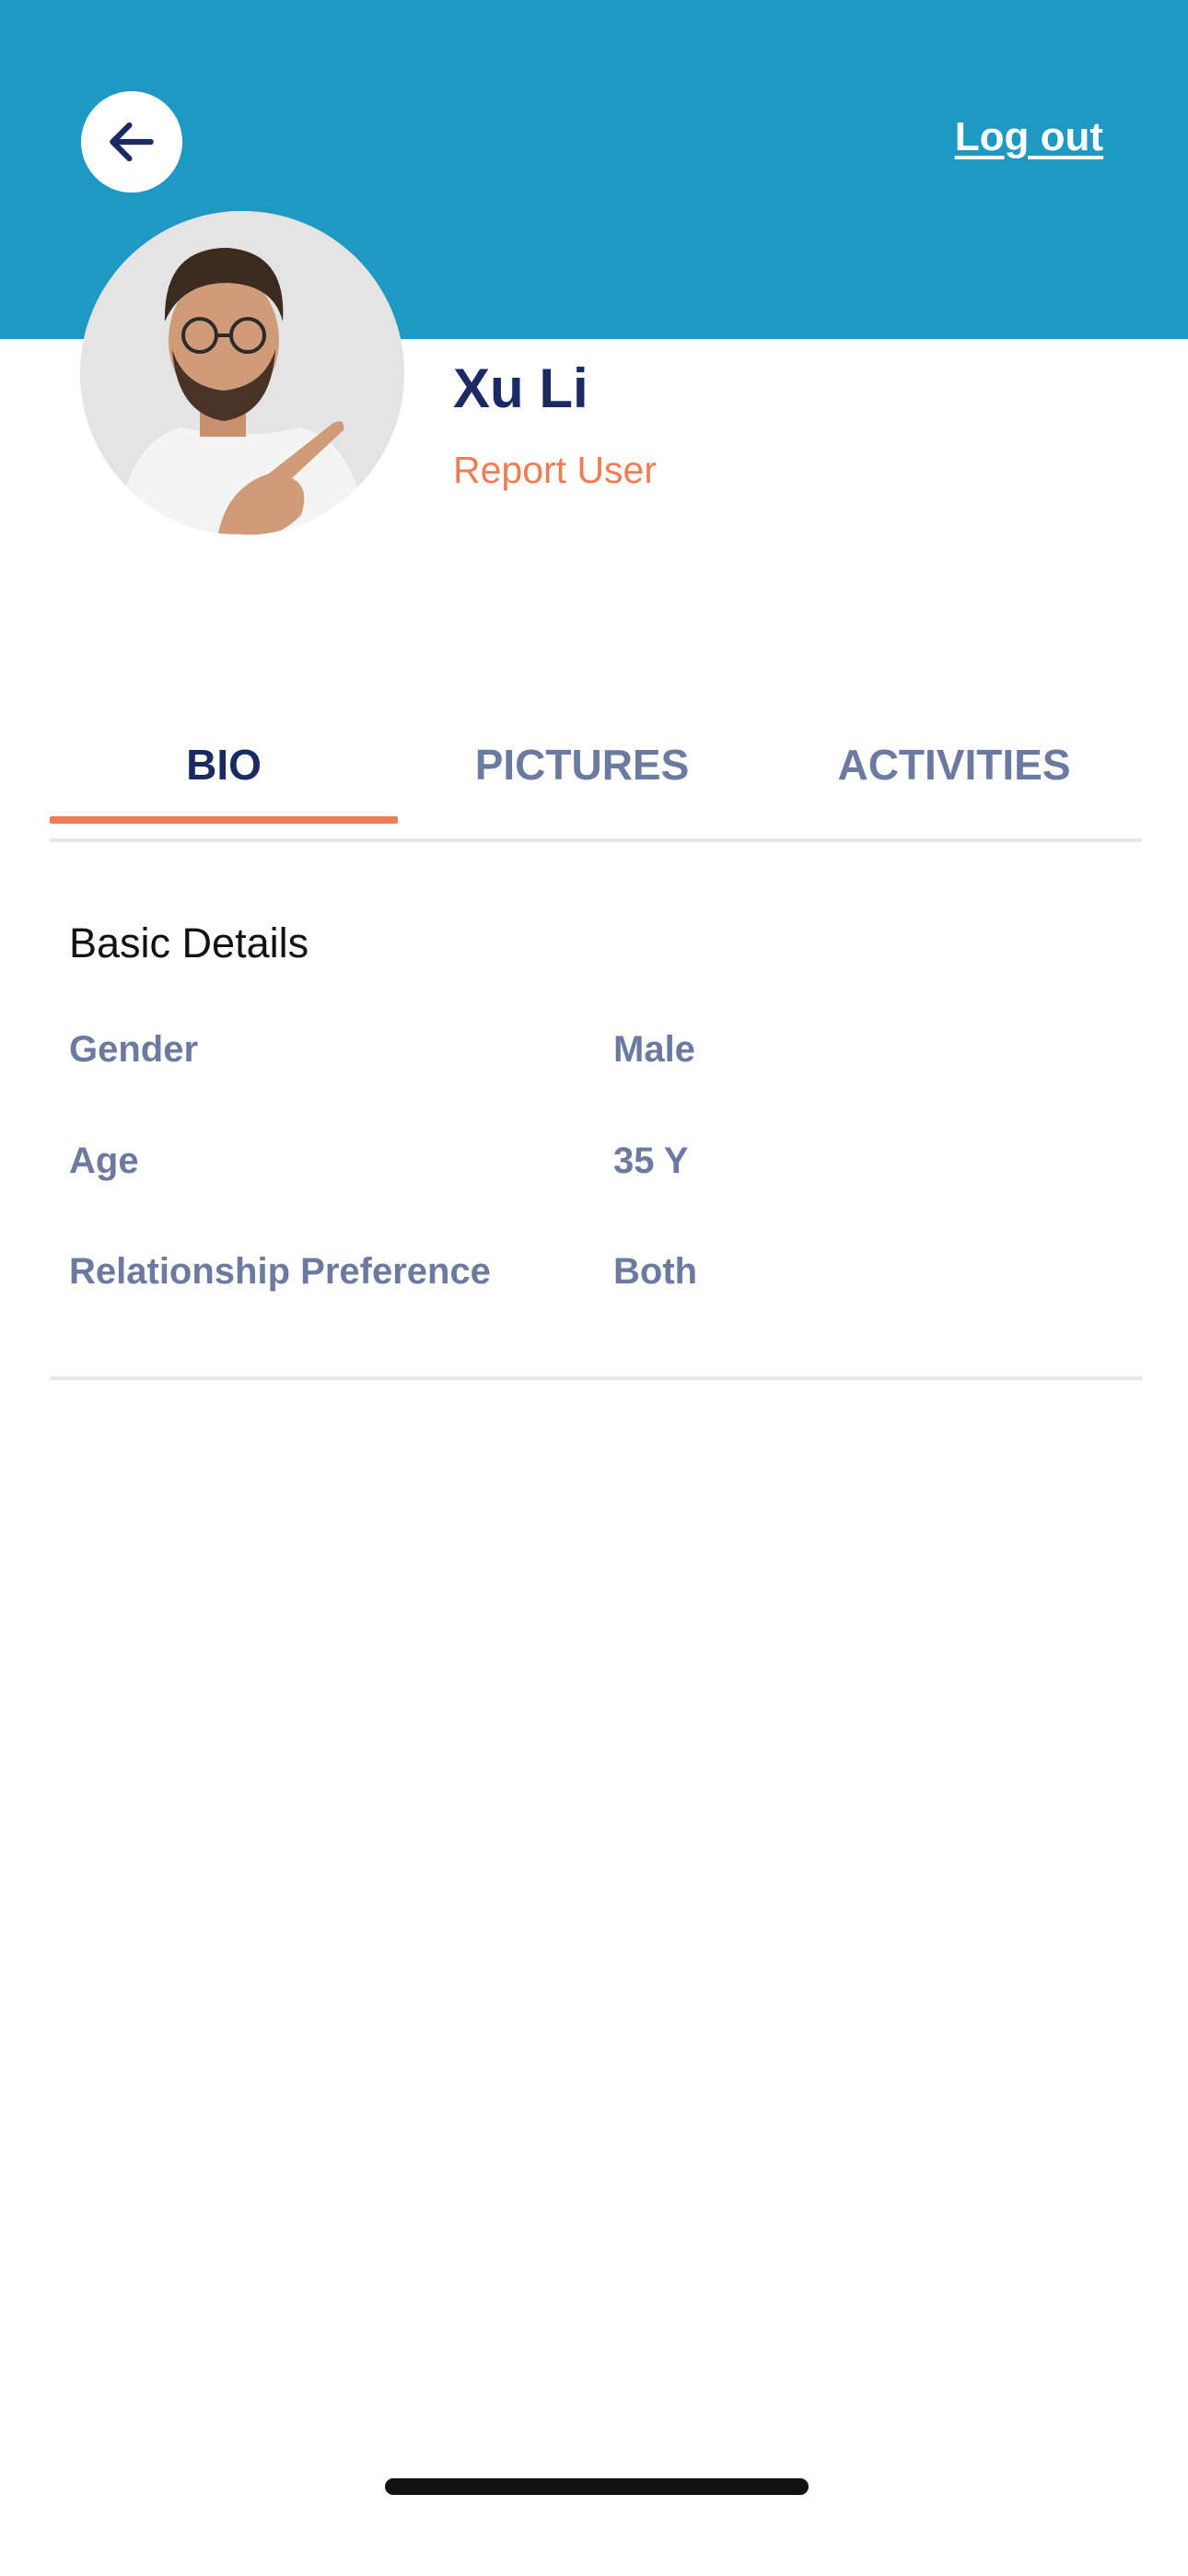 The image size is (1188, 2576). Describe the element at coordinates (596, 840) in the screenshot. I see `tabs-divider` at that location.